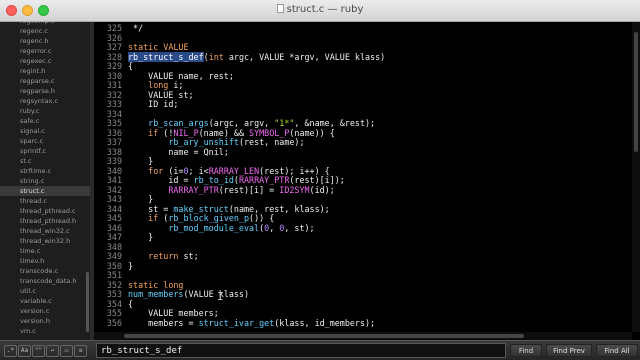  What do you see at coordinates (45, 321) in the screenshot?
I see `sidebar-file-item: version.h` at bounding box center [45, 321].